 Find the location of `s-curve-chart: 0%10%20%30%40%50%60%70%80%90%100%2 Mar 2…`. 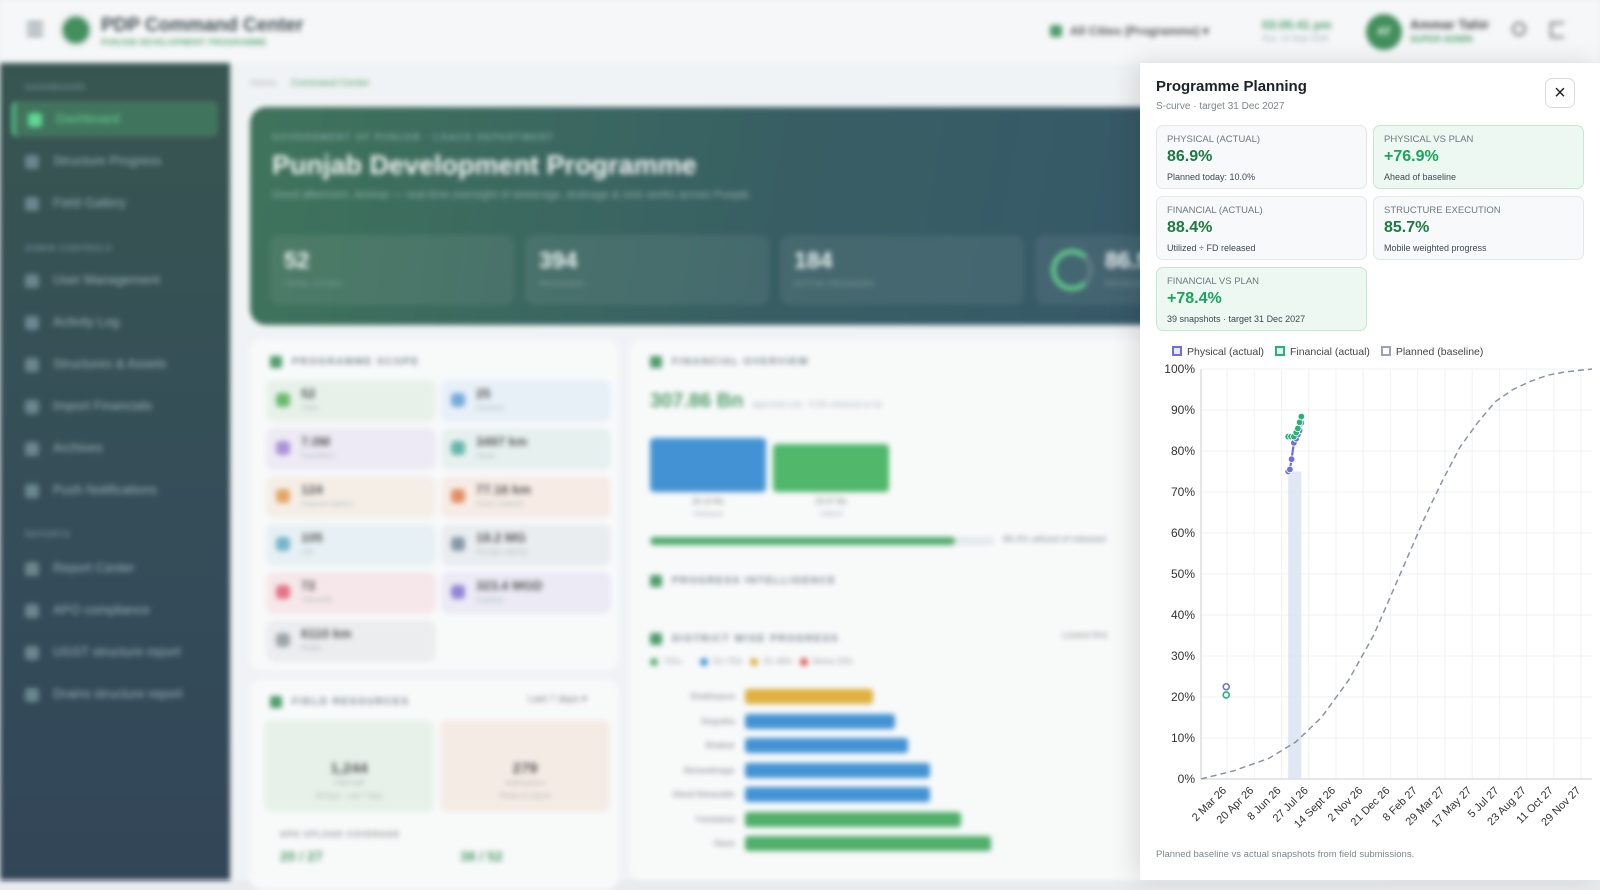

s-curve-chart: 0%10%20%30%40%50%60%70%80%90%100%2 Mar 2… is located at coordinates (1378, 596).